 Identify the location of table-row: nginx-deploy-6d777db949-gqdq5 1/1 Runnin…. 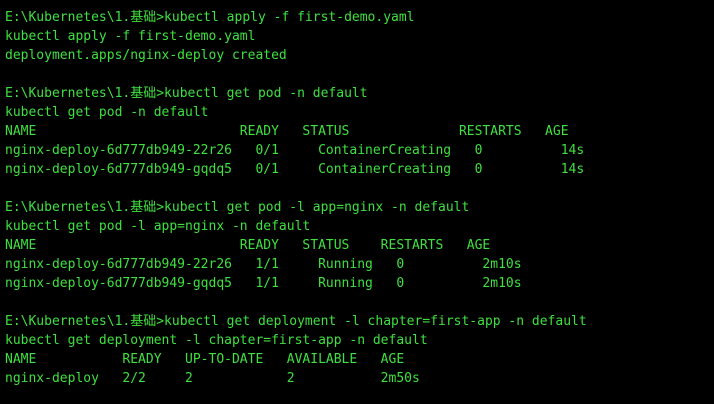
(263, 283).